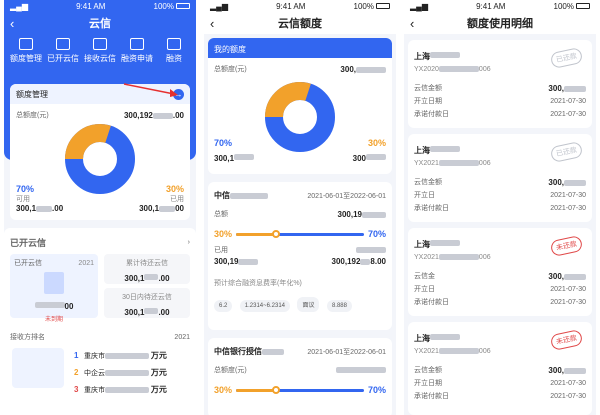 The image size is (600, 415). I want to click on rate-label: 预计综合融资息费率(年化%), so click(258, 283).